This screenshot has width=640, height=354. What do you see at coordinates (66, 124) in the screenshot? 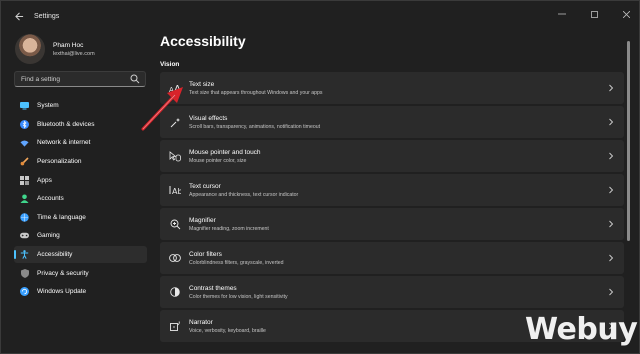
I see `sidebar-item-label: Bluetooth & devices` at bounding box center [66, 124].